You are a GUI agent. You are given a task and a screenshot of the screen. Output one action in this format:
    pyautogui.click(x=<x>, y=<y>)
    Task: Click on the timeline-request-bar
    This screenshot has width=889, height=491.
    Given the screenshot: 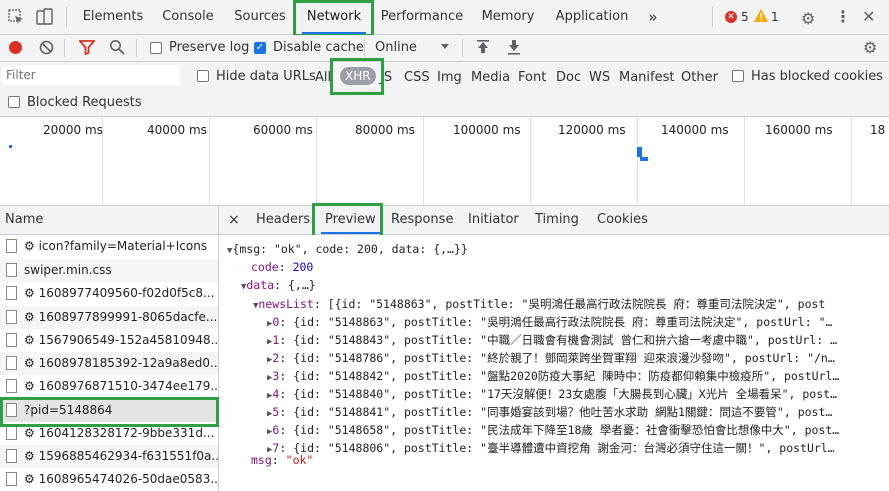 What is the action you would take?
    pyautogui.click(x=639, y=152)
    